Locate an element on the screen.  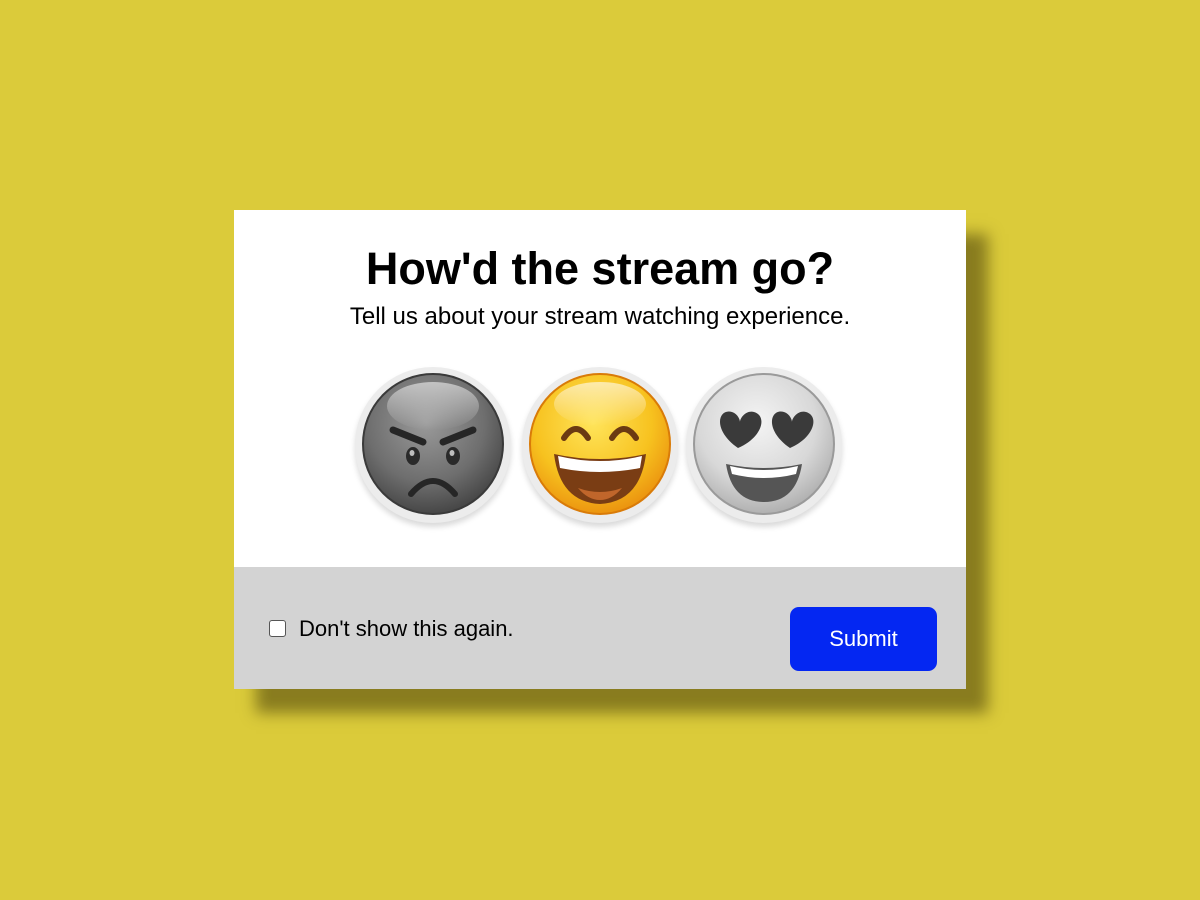
heart-eyes-face-icon is located at coordinates (764, 444).